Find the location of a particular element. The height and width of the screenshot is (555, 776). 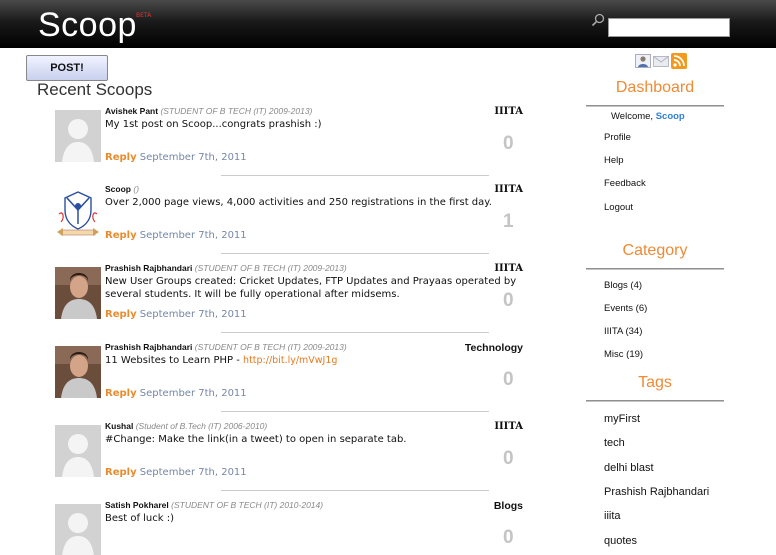

post-button: POST! is located at coordinates (67, 68).